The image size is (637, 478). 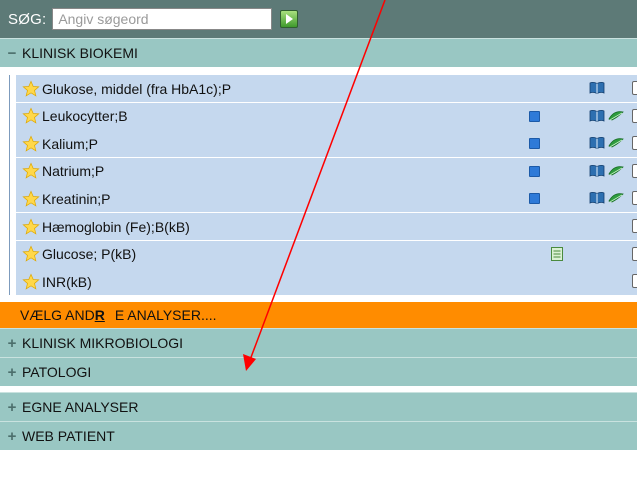 What do you see at coordinates (103, 343) in the screenshot?
I see `section-title: KLINISK MIKROBIOLOGI` at bounding box center [103, 343].